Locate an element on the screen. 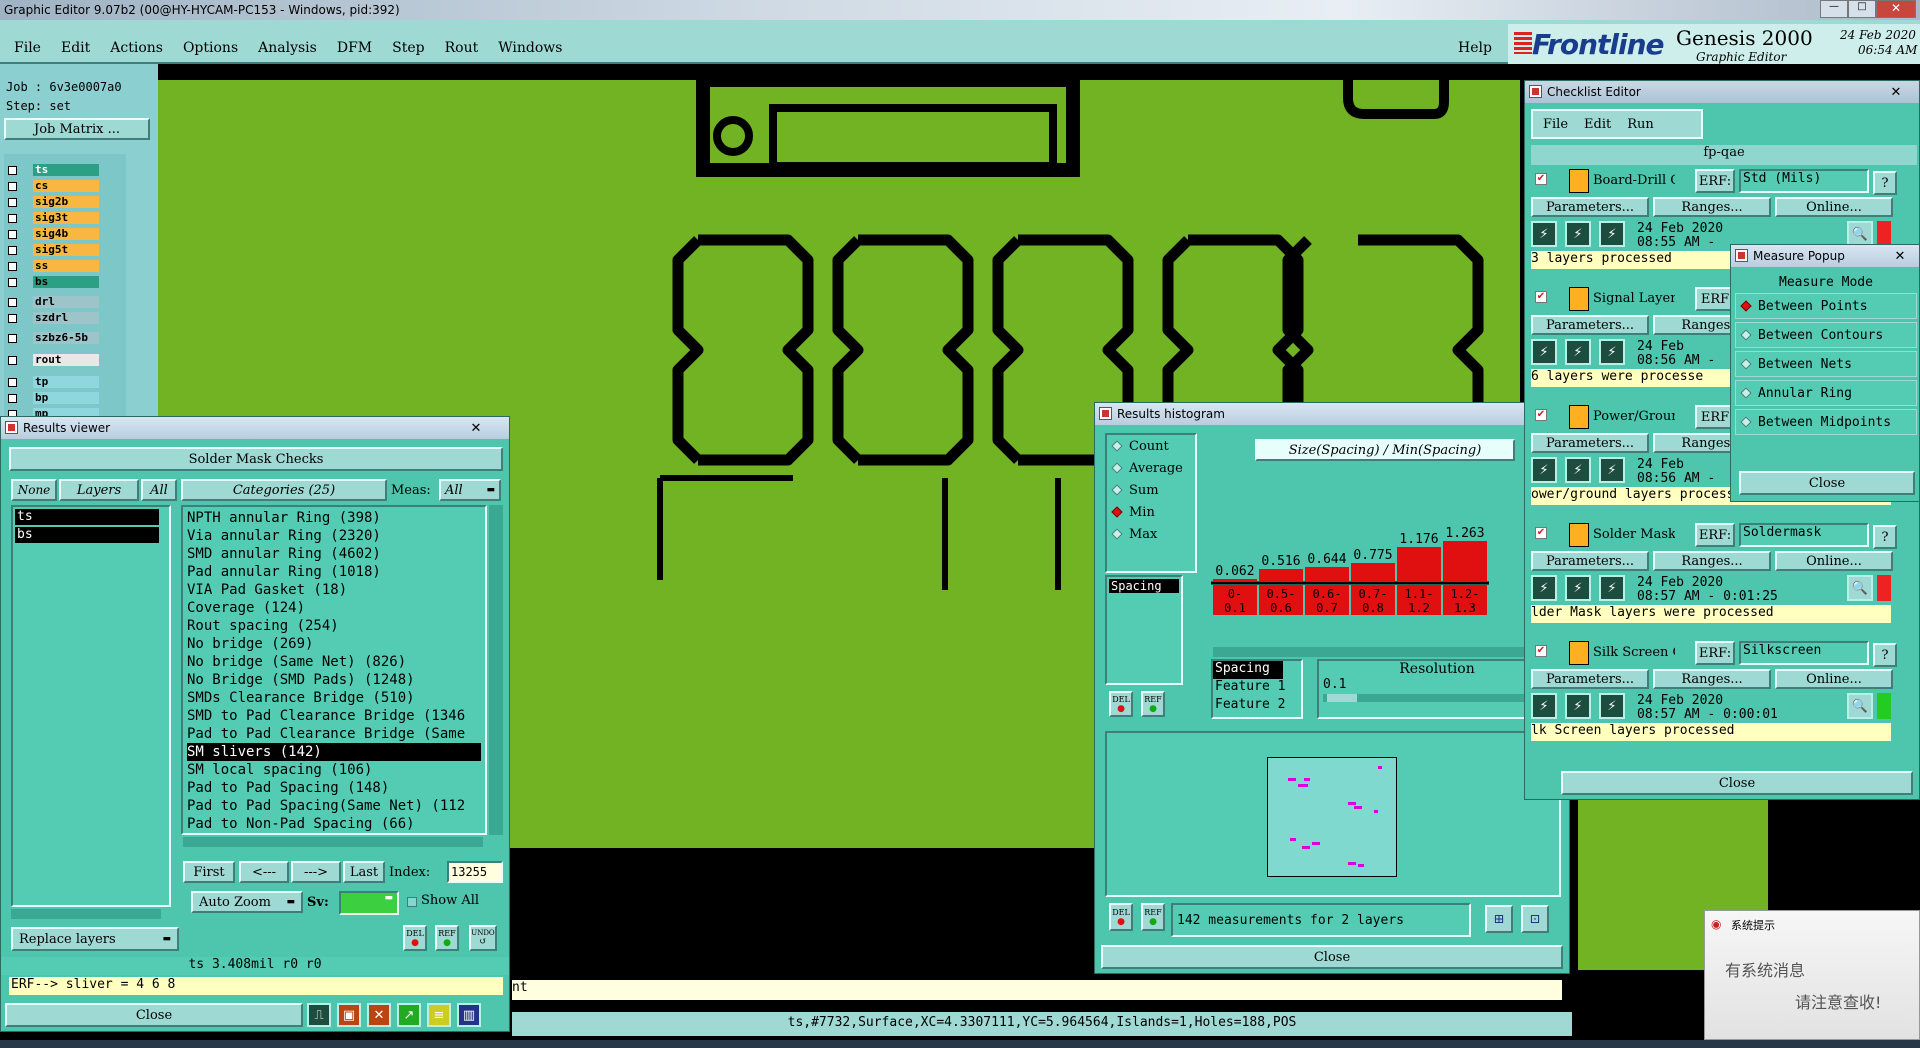 The image size is (1920, 1048). check-name: Solder Mask Ch is located at coordinates (1634, 534).